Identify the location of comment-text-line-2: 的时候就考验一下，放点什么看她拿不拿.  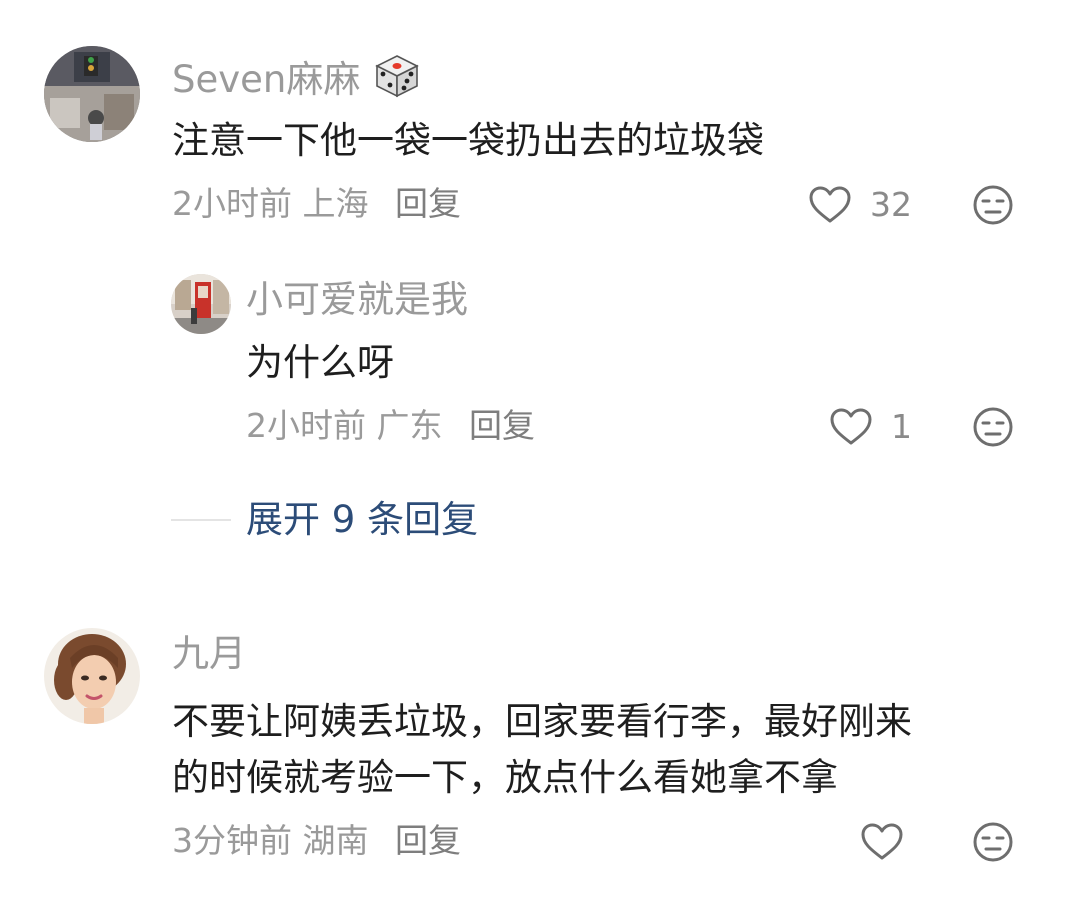
(505, 777).